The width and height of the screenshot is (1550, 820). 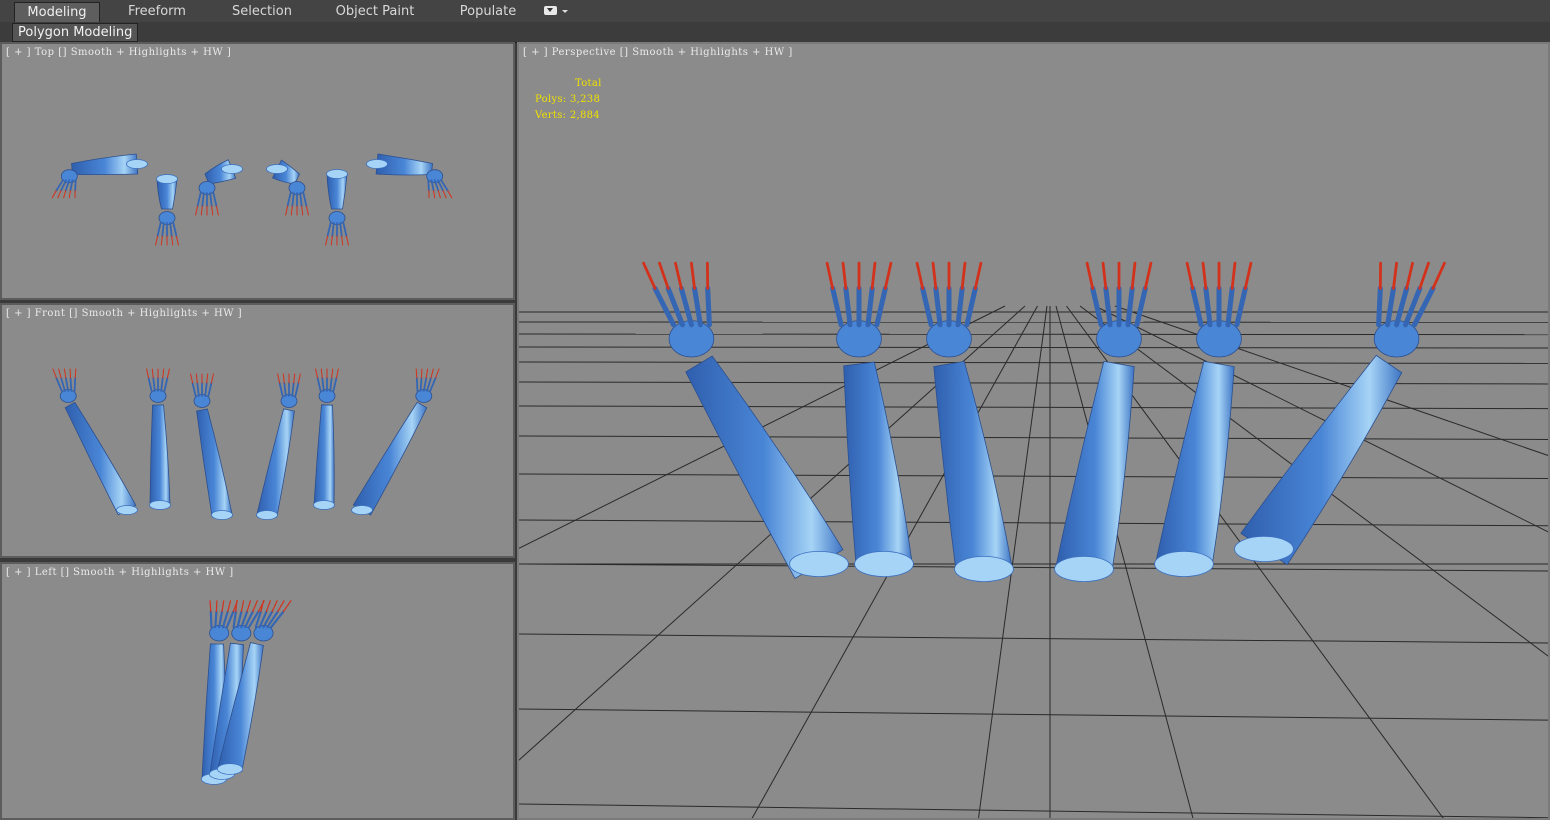 I want to click on ribbon-panel-bar: Polygon Modeling, so click(x=775, y=32).